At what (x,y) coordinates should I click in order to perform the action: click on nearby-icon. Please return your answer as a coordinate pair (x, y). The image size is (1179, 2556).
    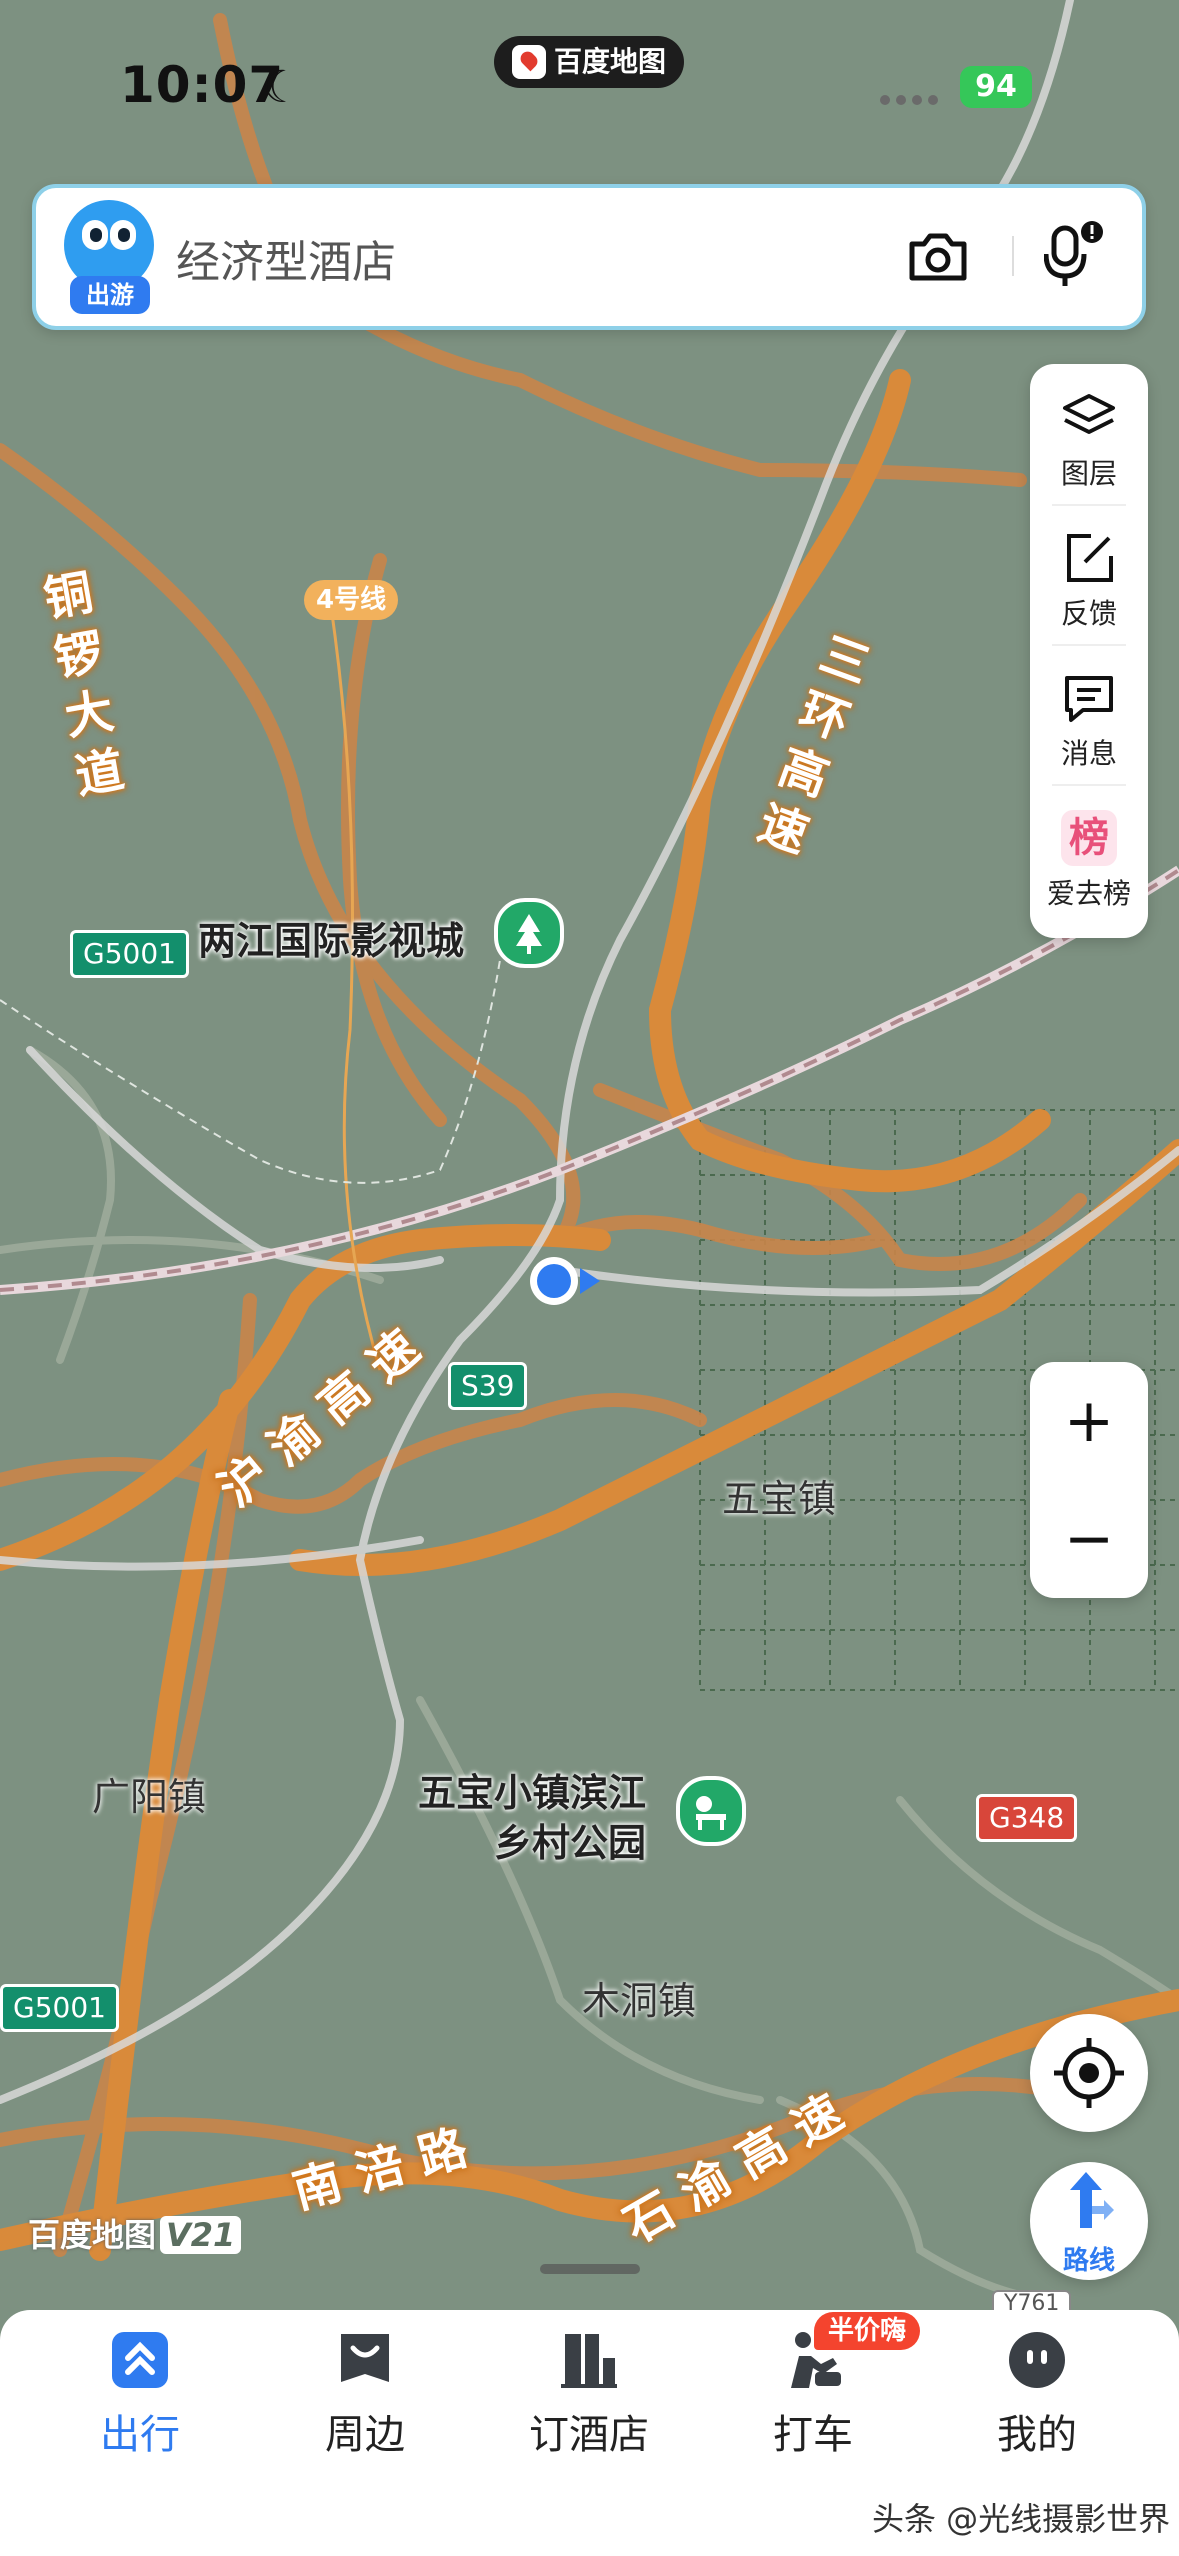
    Looking at the image, I should click on (365, 2358).